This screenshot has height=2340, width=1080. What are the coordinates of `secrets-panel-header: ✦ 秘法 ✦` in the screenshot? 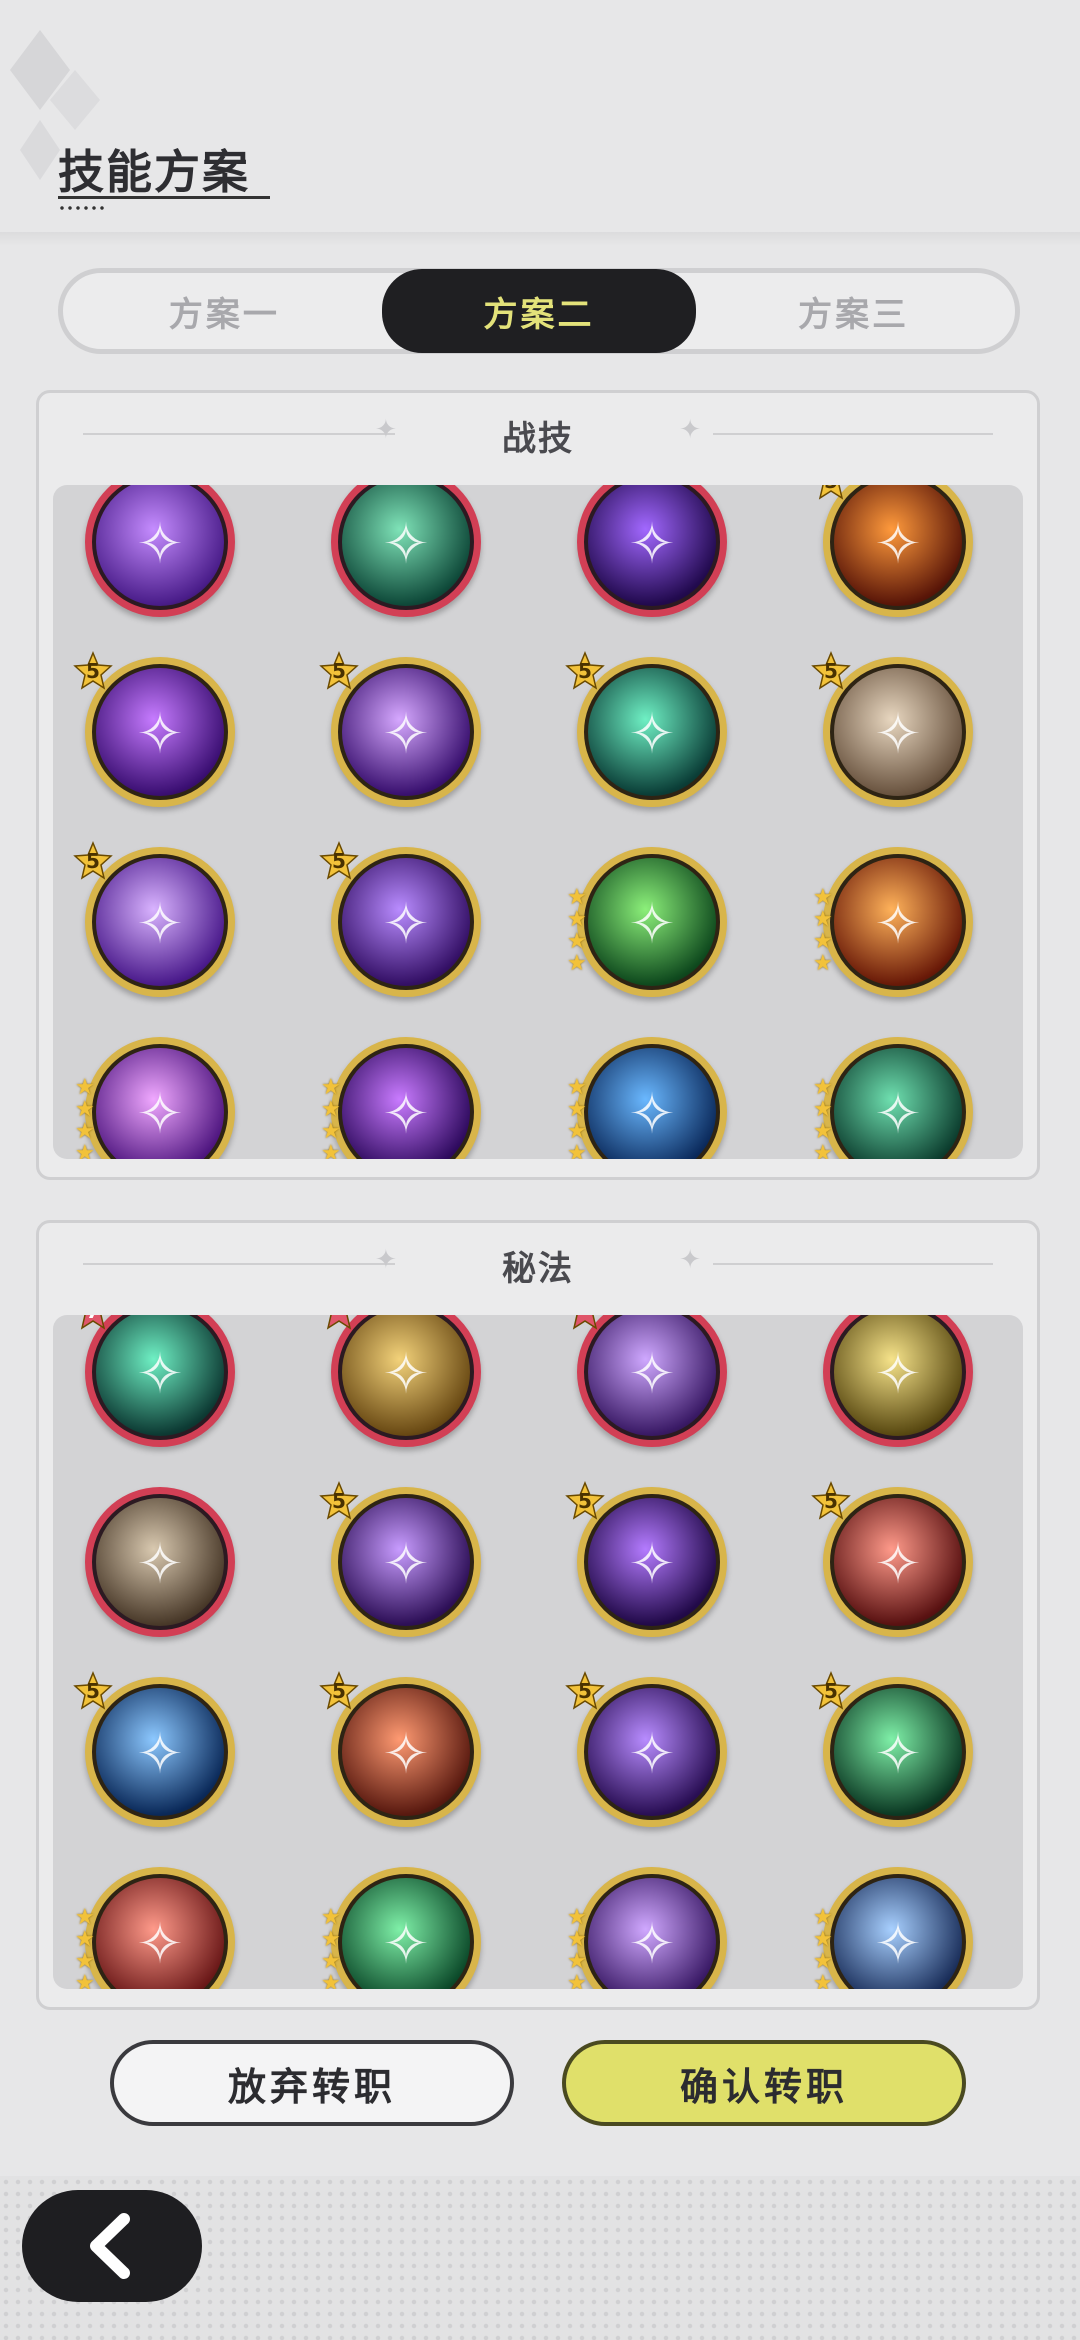 It's located at (538, 1265).